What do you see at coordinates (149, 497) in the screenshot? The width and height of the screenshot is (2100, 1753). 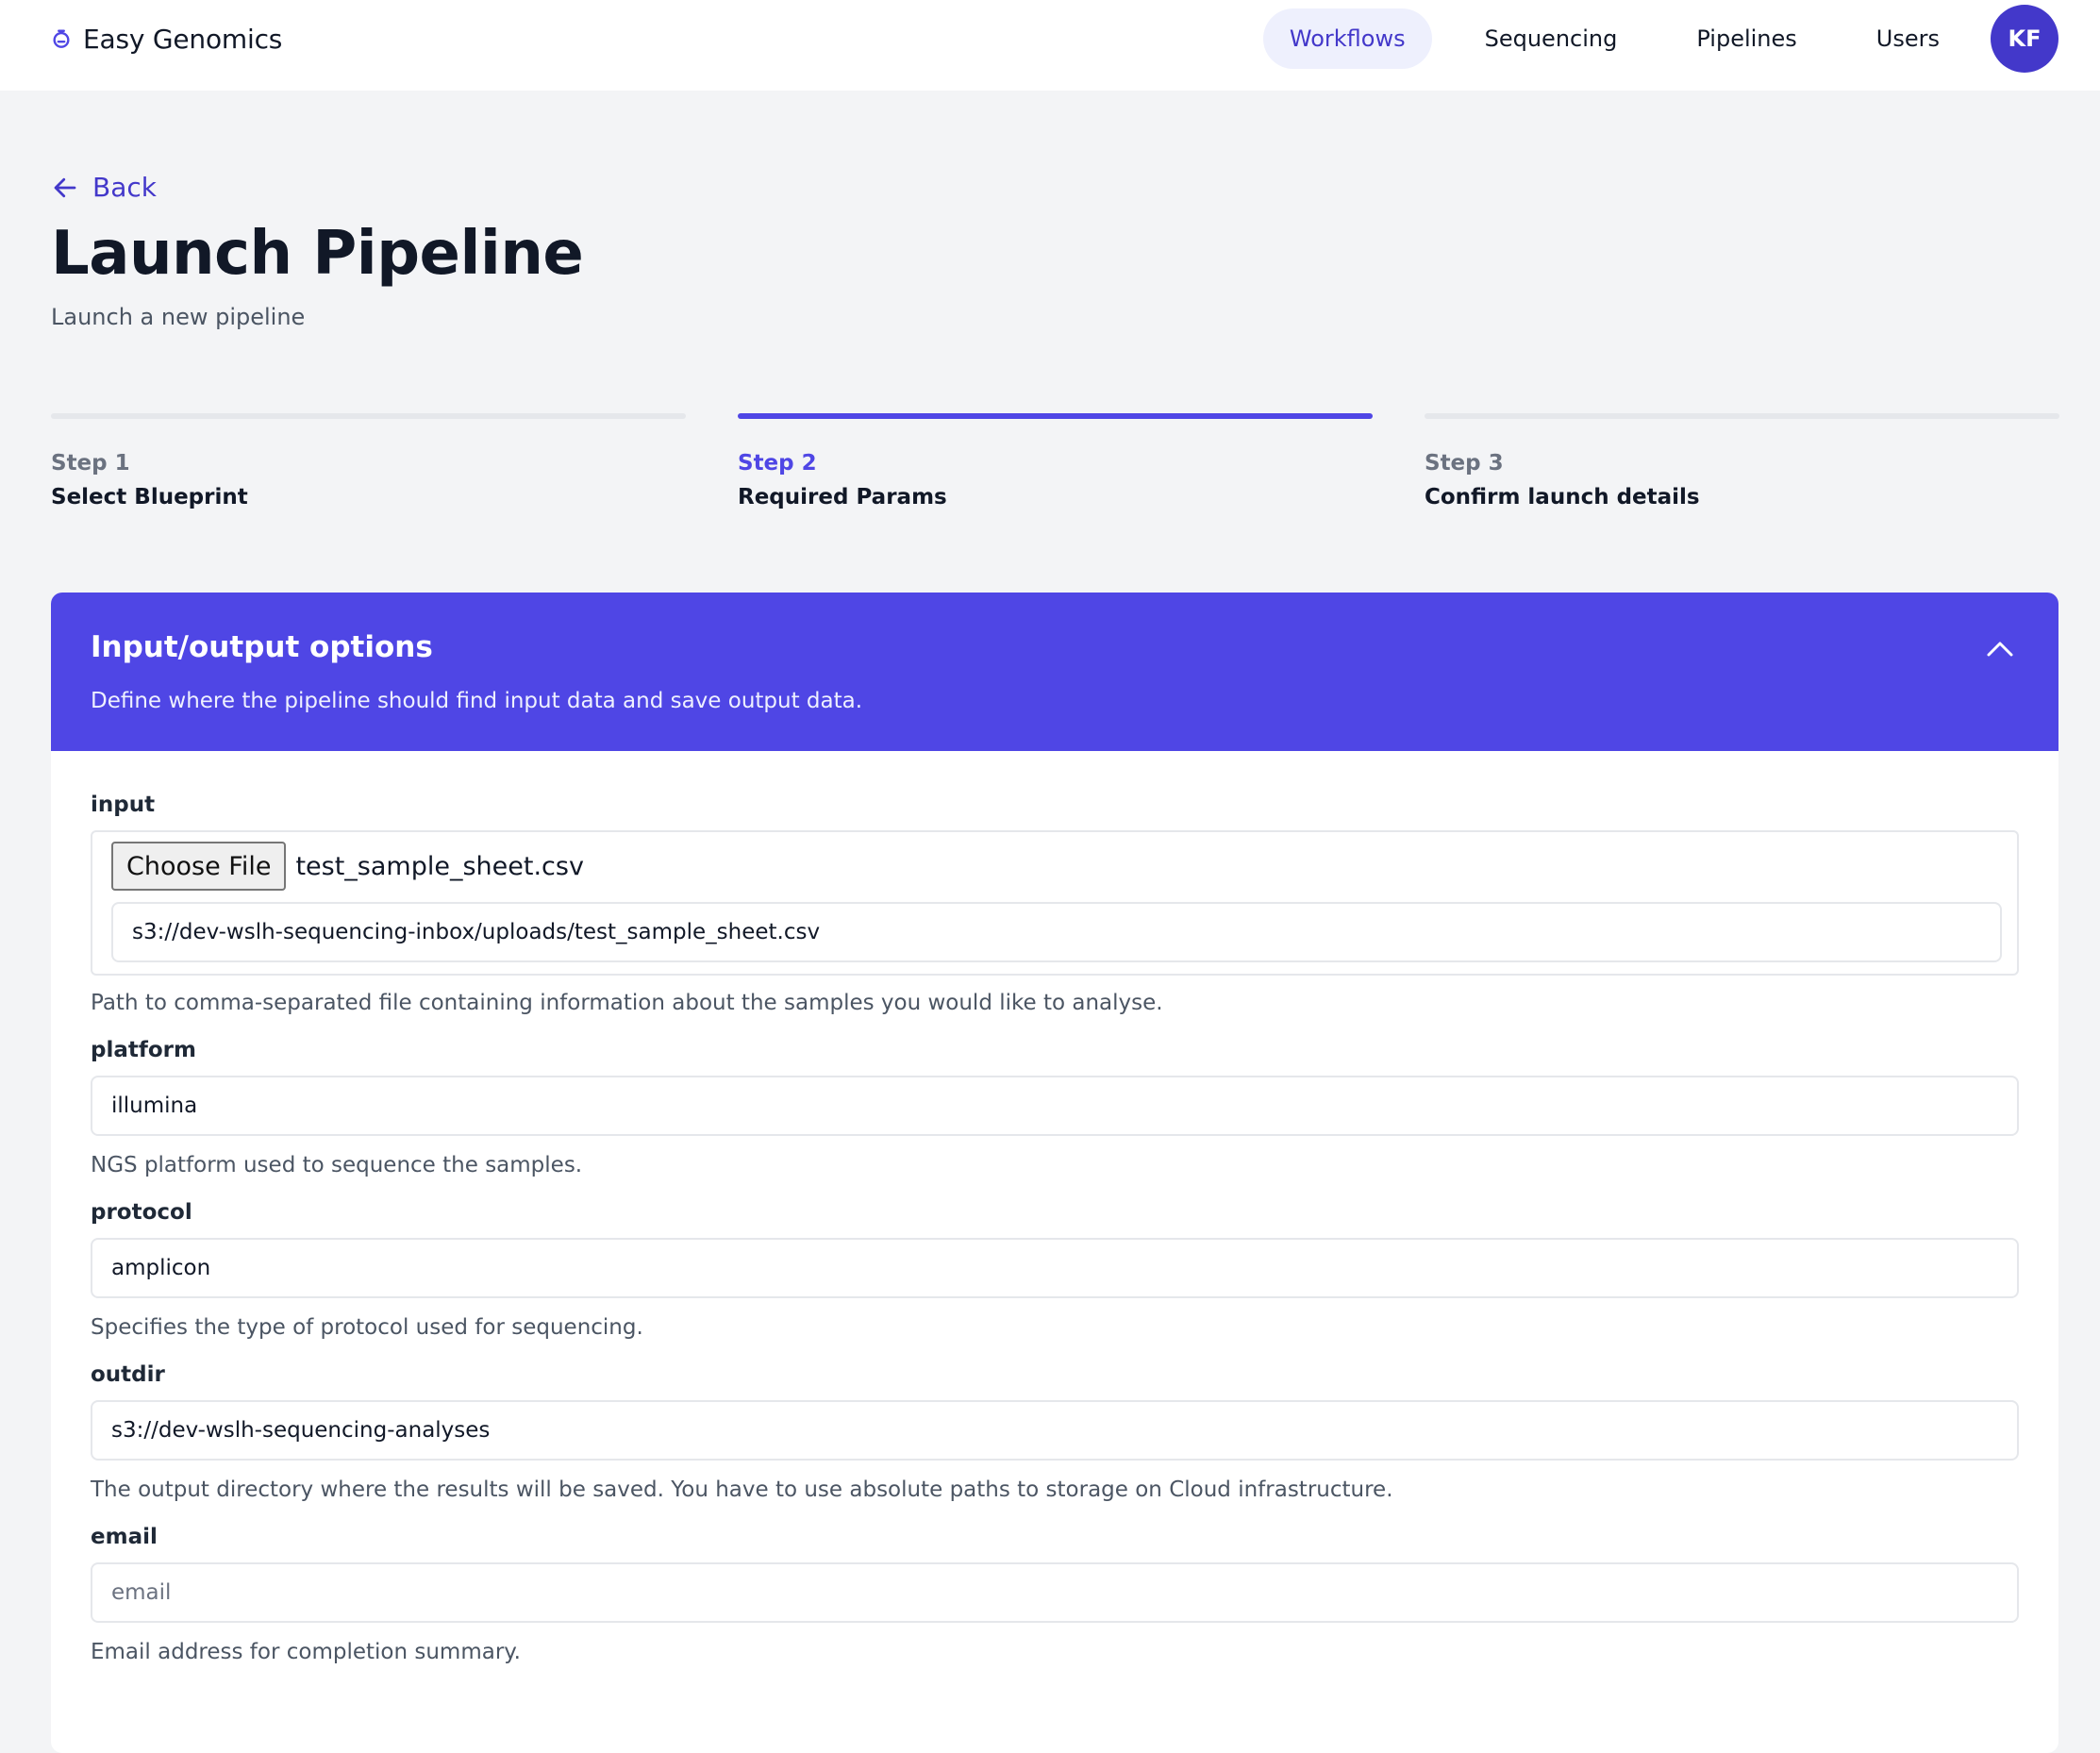 I see `step-name: Select Blueprint` at bounding box center [149, 497].